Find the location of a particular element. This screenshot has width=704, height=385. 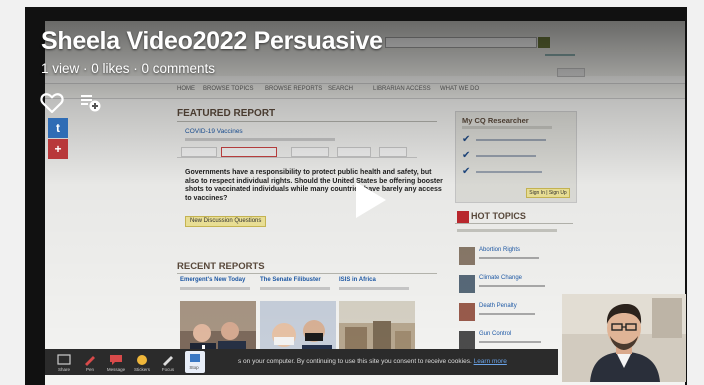

hot-topics-icon is located at coordinates (463, 217).